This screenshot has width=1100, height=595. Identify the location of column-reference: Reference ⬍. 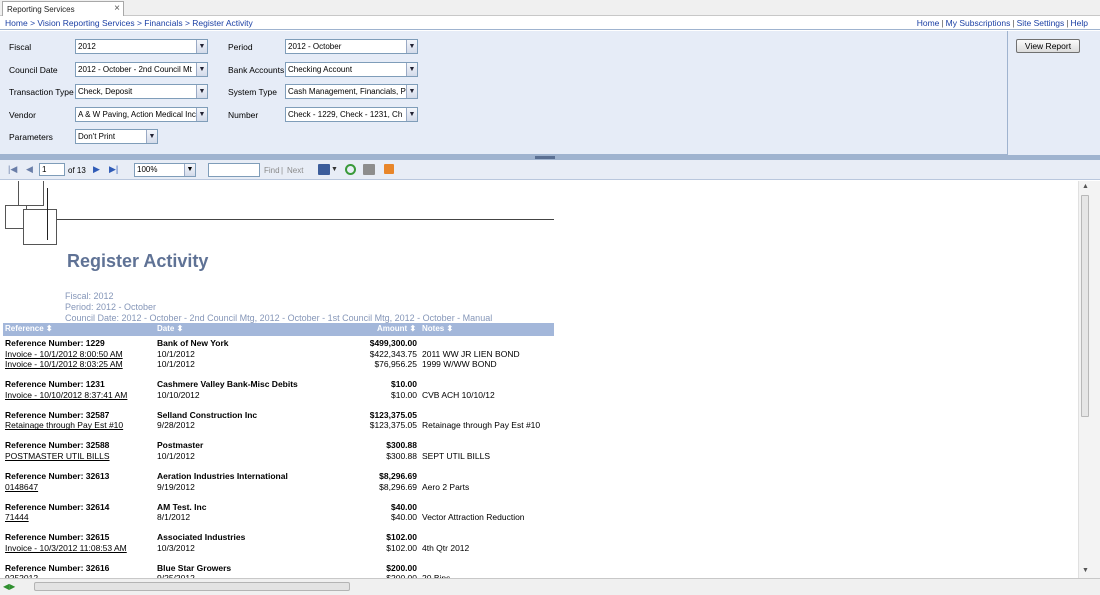
(29, 328).